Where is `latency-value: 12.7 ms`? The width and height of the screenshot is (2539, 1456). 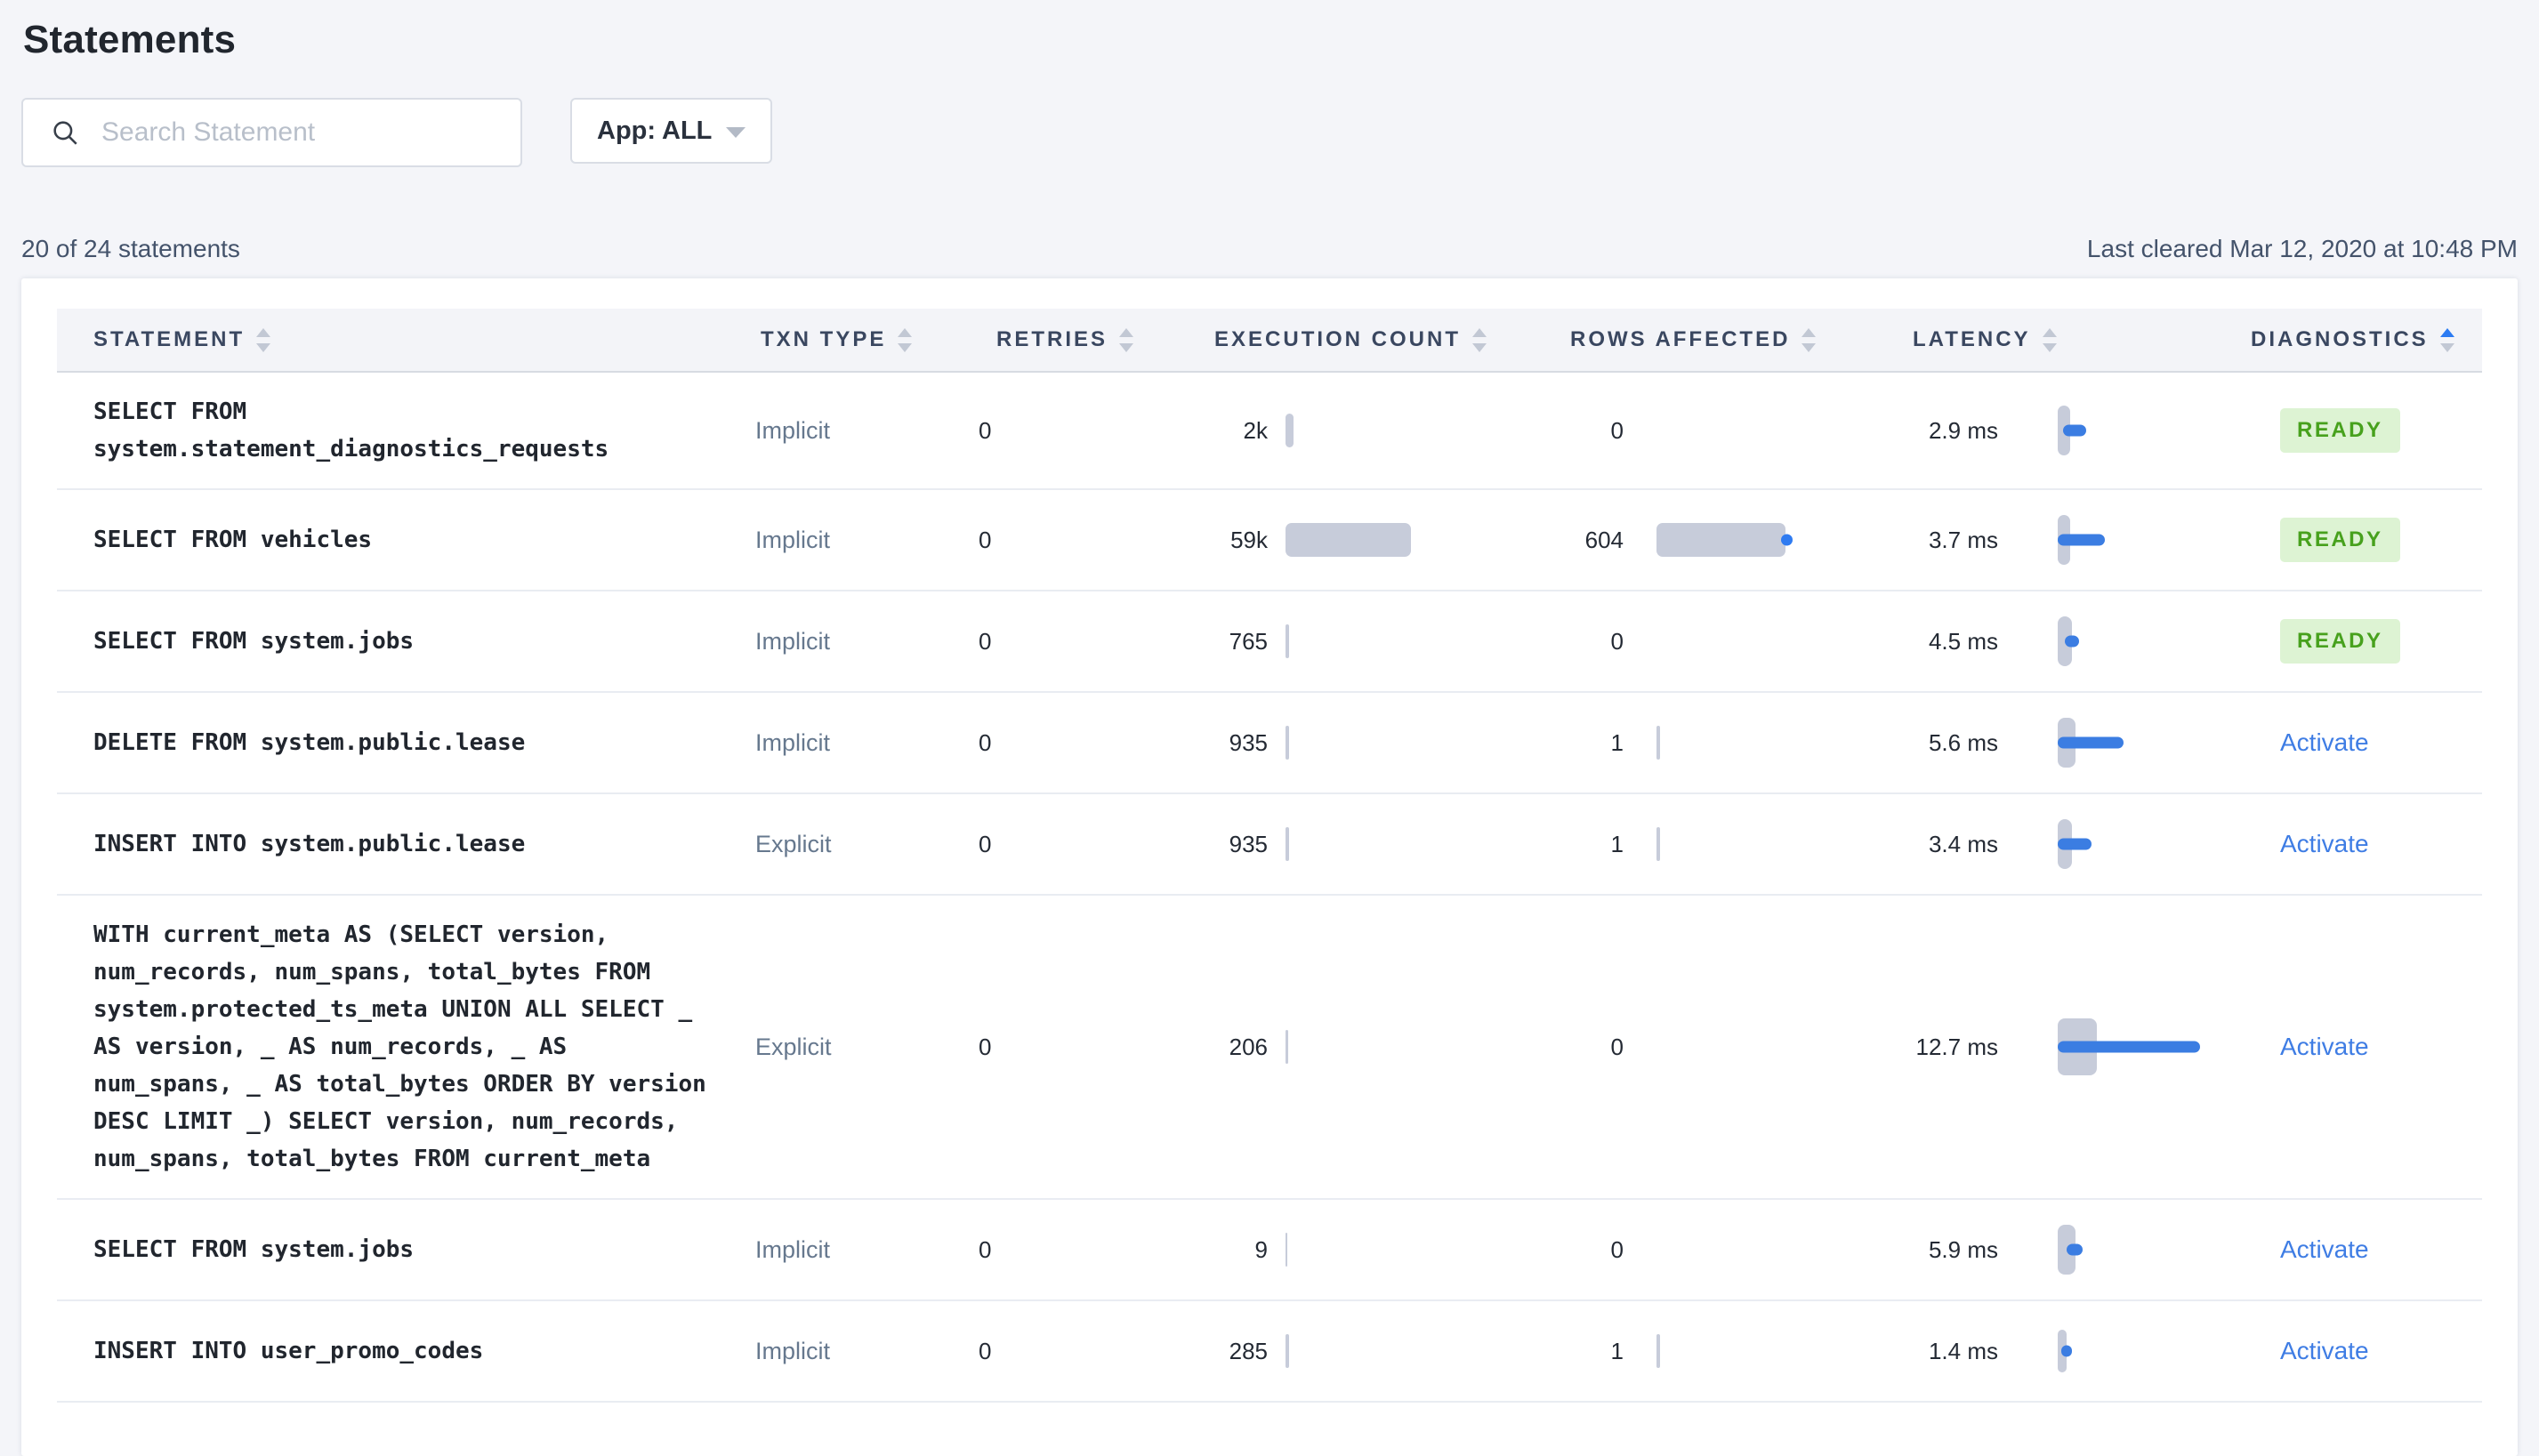
latency-value: 12.7 ms is located at coordinates (1957, 1046).